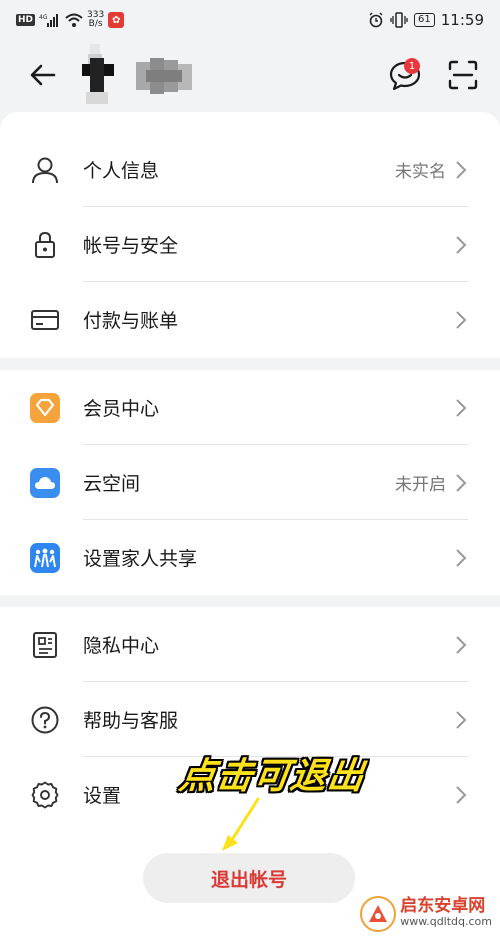 The height and width of the screenshot is (938, 500). What do you see at coordinates (74, 20) in the screenshot?
I see `wifi-icon` at bounding box center [74, 20].